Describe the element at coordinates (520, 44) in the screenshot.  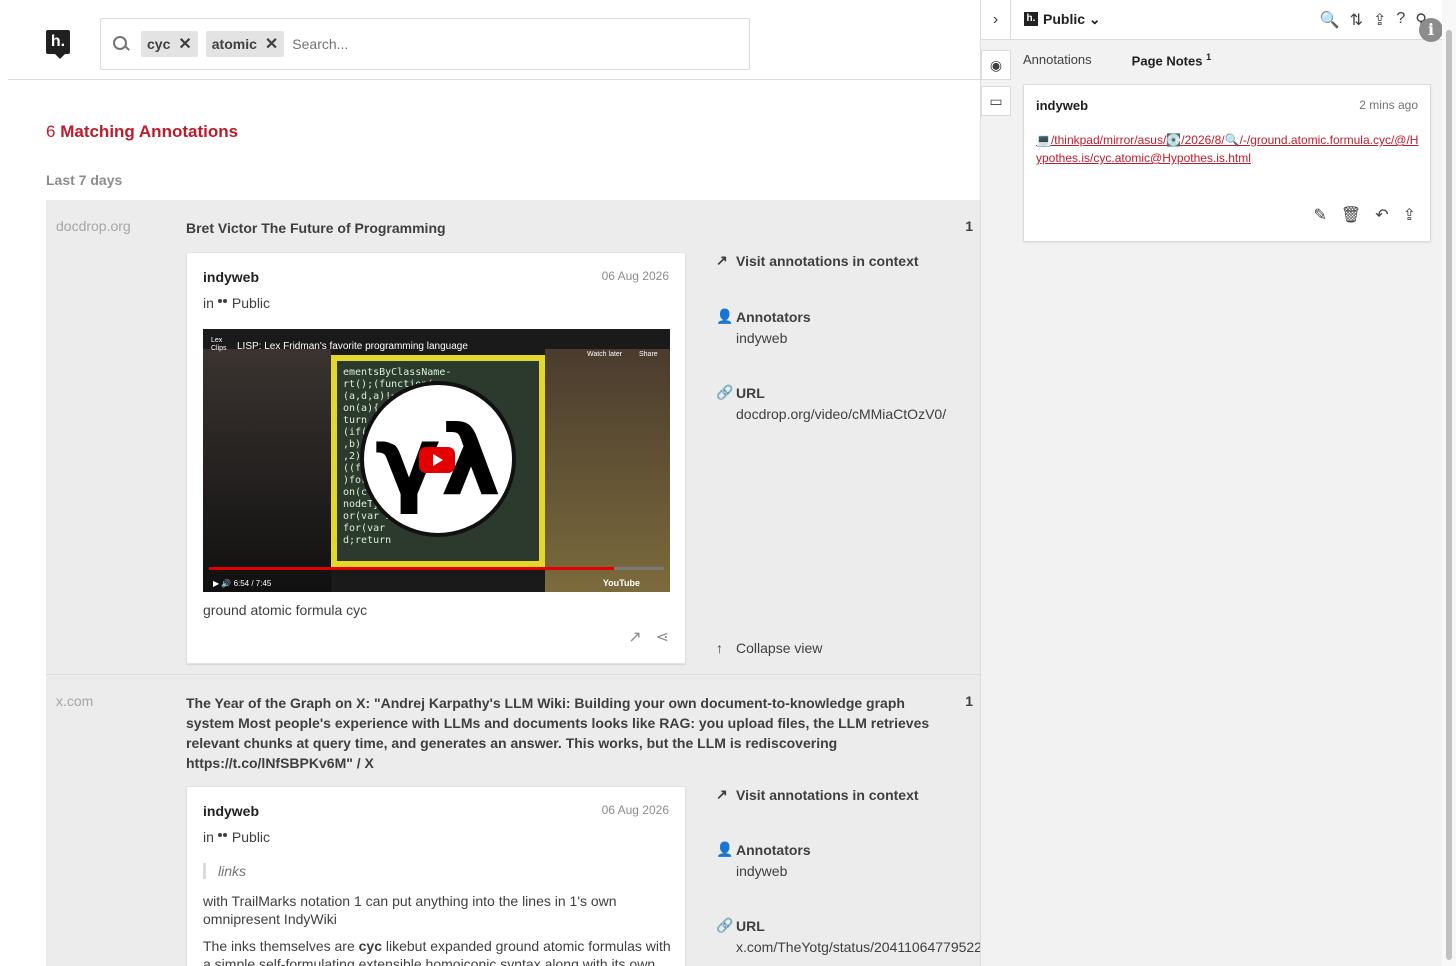
I see `search-input` at that location.